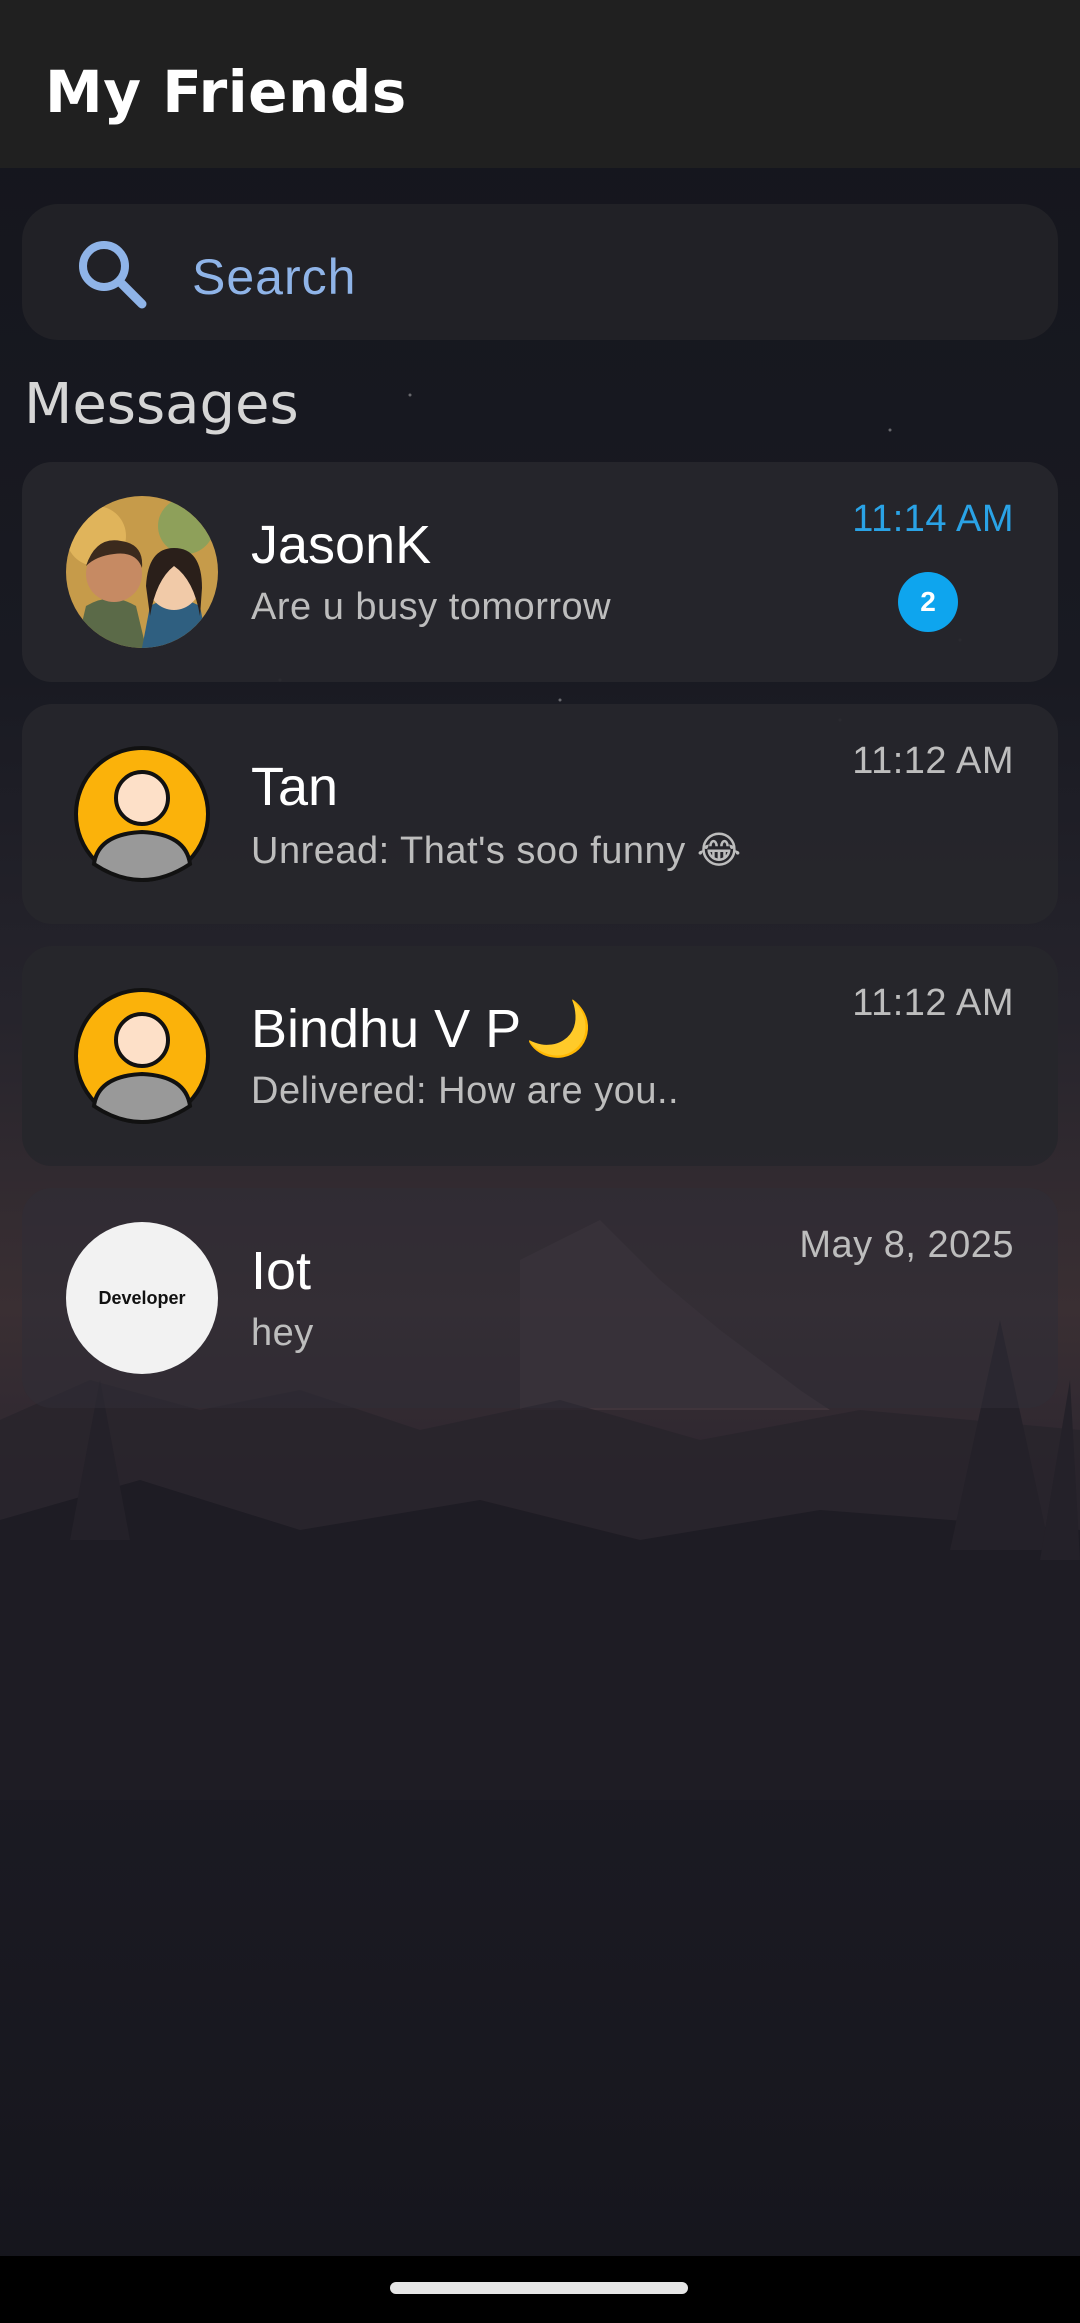  Describe the element at coordinates (540, 1298) in the screenshot. I see `conversation-item-iot: Developer Iot hey May 8, 2025` at that location.